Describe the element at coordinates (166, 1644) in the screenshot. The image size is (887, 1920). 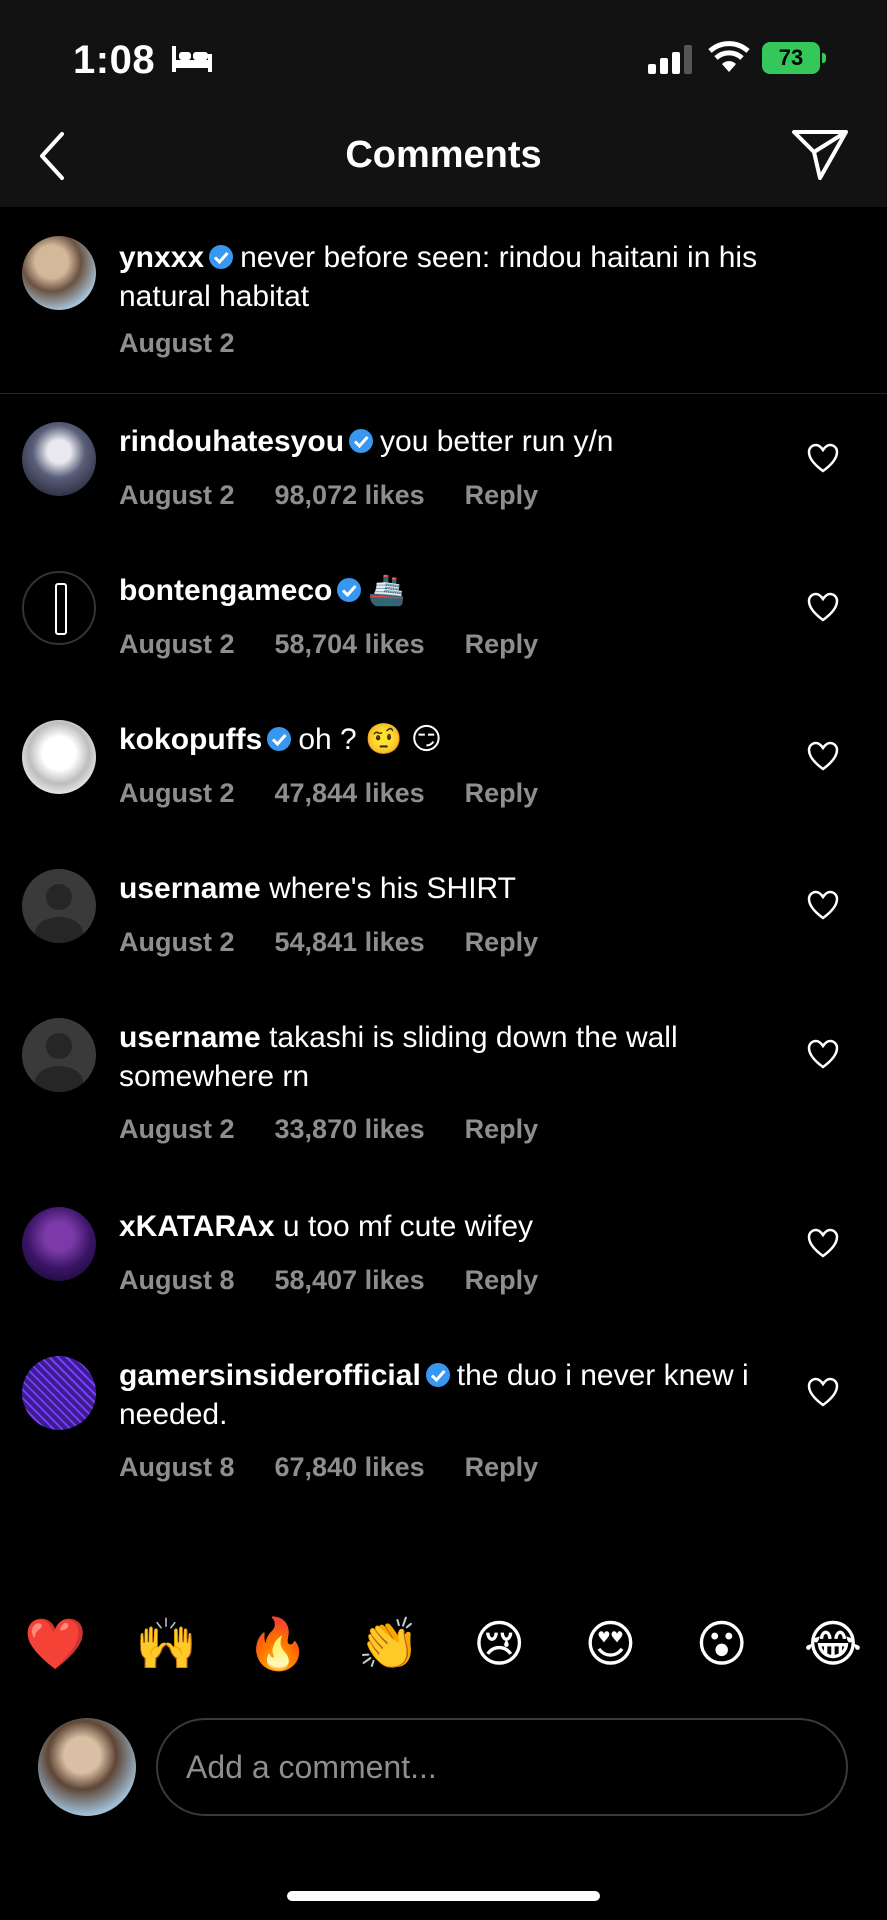
I see `emoji-raised-hands-button: 🙌` at that location.